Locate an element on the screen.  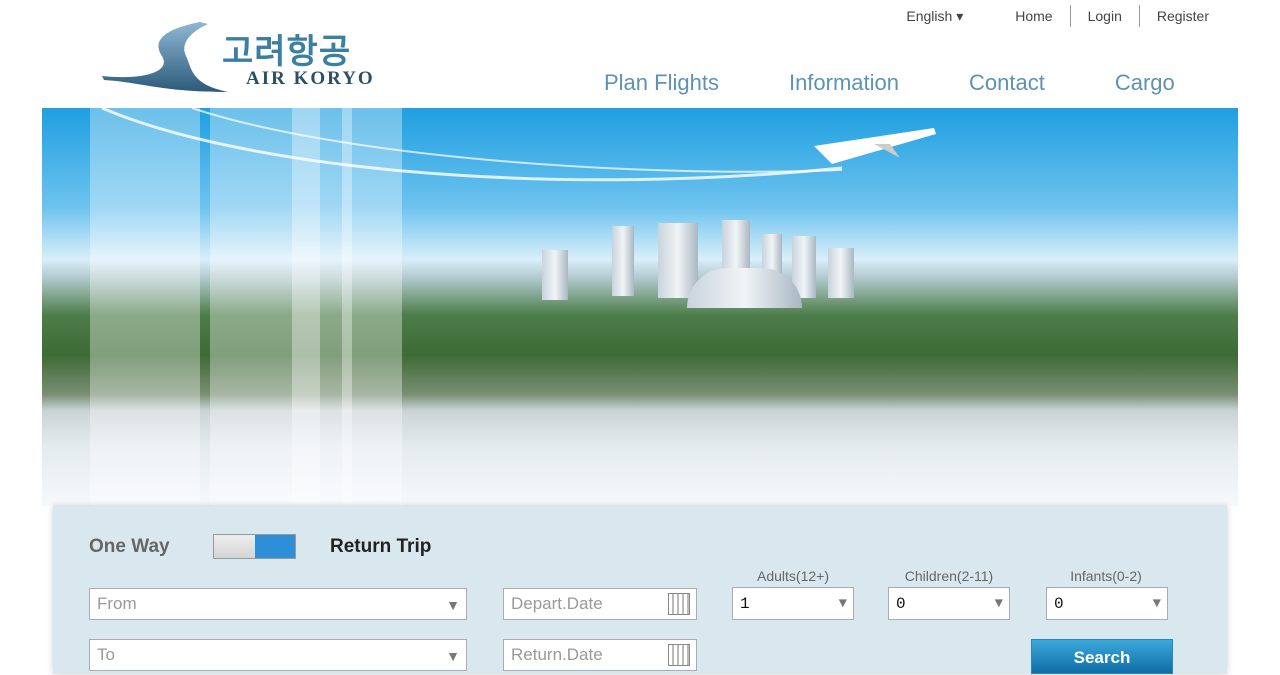
return-date-input: Return.Date is located at coordinates (600, 655).